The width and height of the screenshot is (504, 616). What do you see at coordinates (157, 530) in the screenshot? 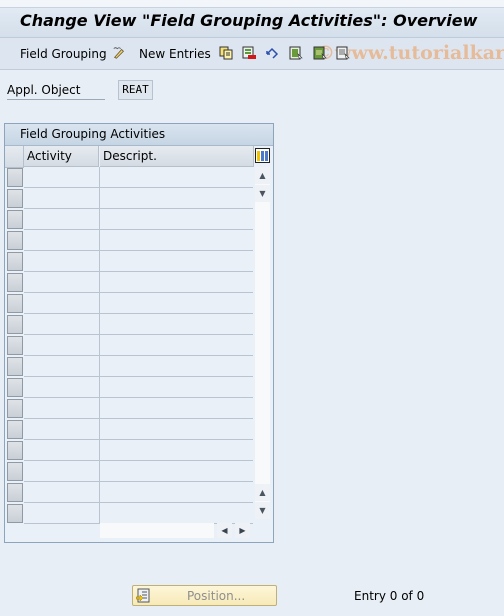
I see `horizontal-scrollbar` at bounding box center [157, 530].